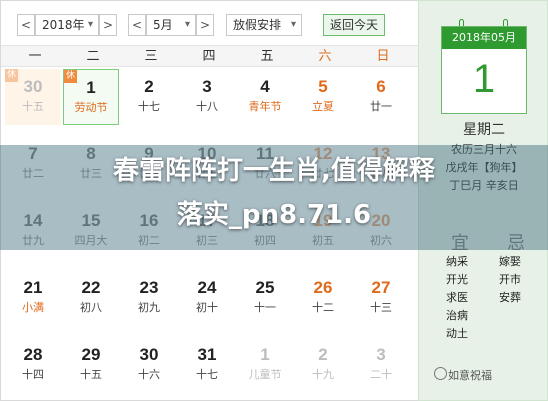 The width and height of the screenshot is (548, 401). What do you see at coordinates (35, 56) in the screenshot?
I see `weekday-label: 一` at bounding box center [35, 56].